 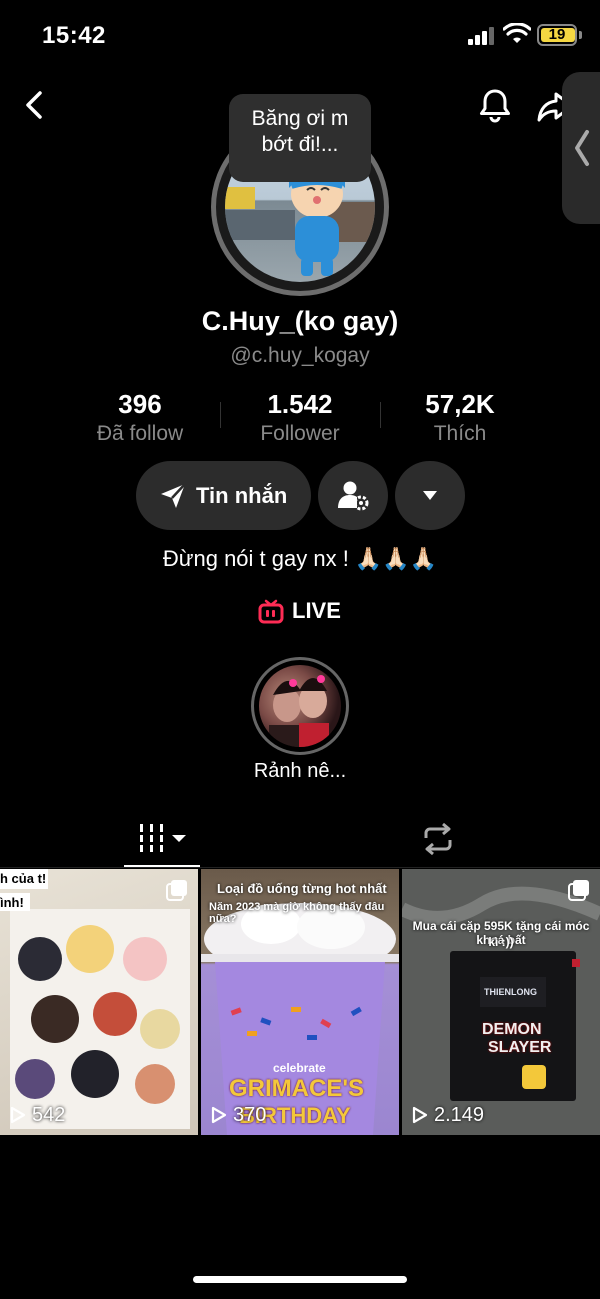 I want to click on battery-icon: 19, so click(x=557, y=35).